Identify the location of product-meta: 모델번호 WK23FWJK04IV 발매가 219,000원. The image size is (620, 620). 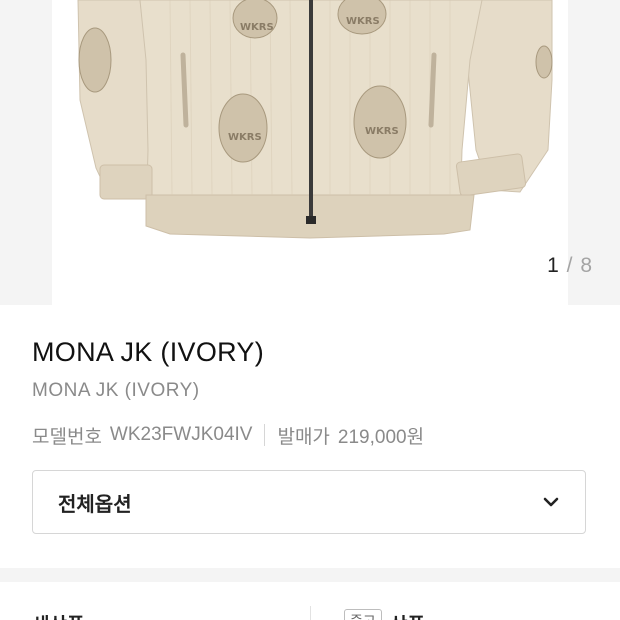
(228, 435).